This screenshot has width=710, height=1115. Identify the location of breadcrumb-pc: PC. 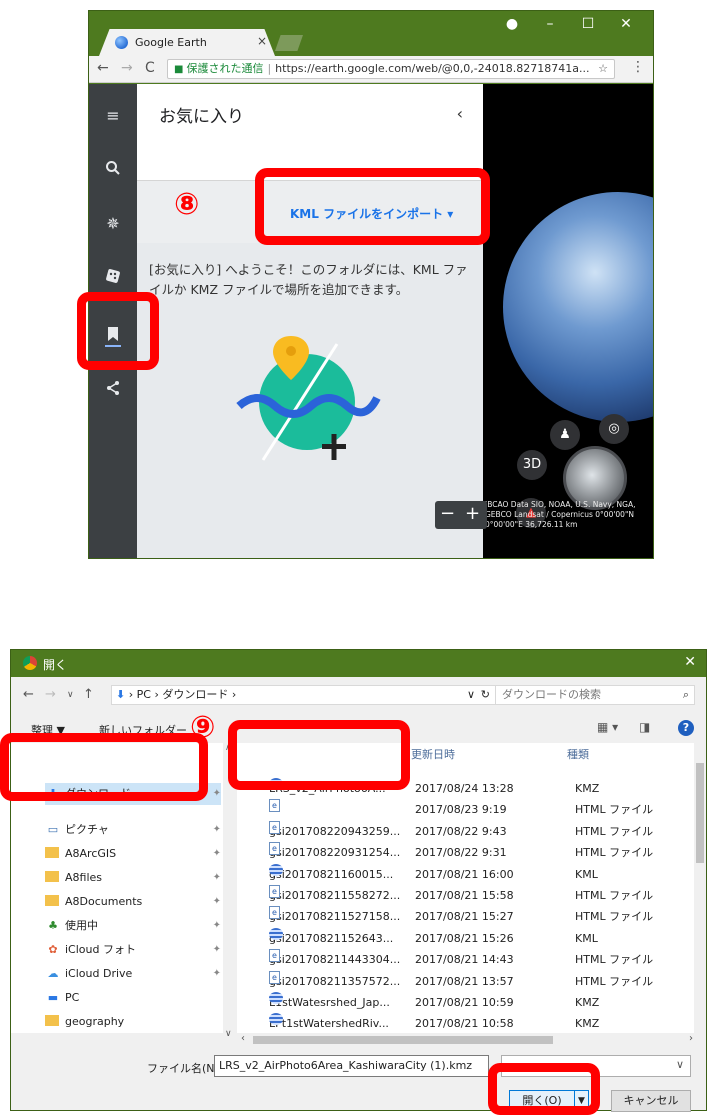
(144, 694).